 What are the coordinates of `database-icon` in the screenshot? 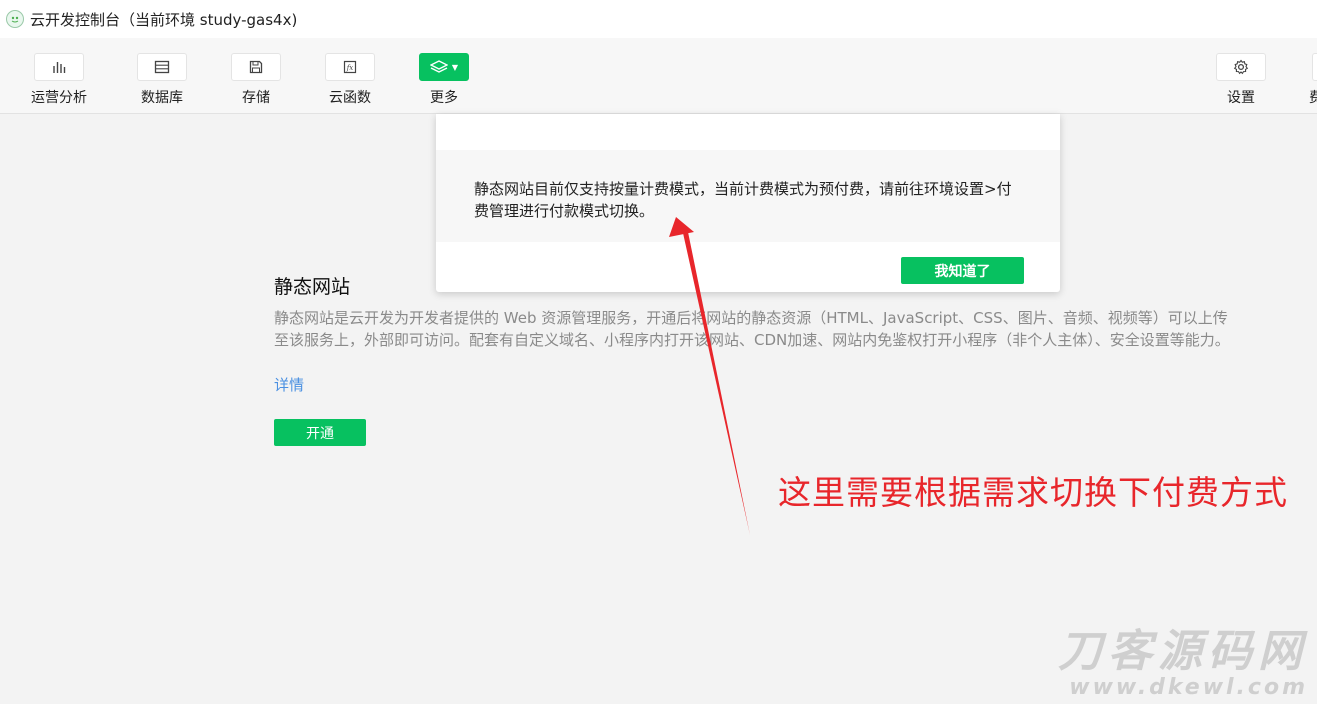 It's located at (162, 67).